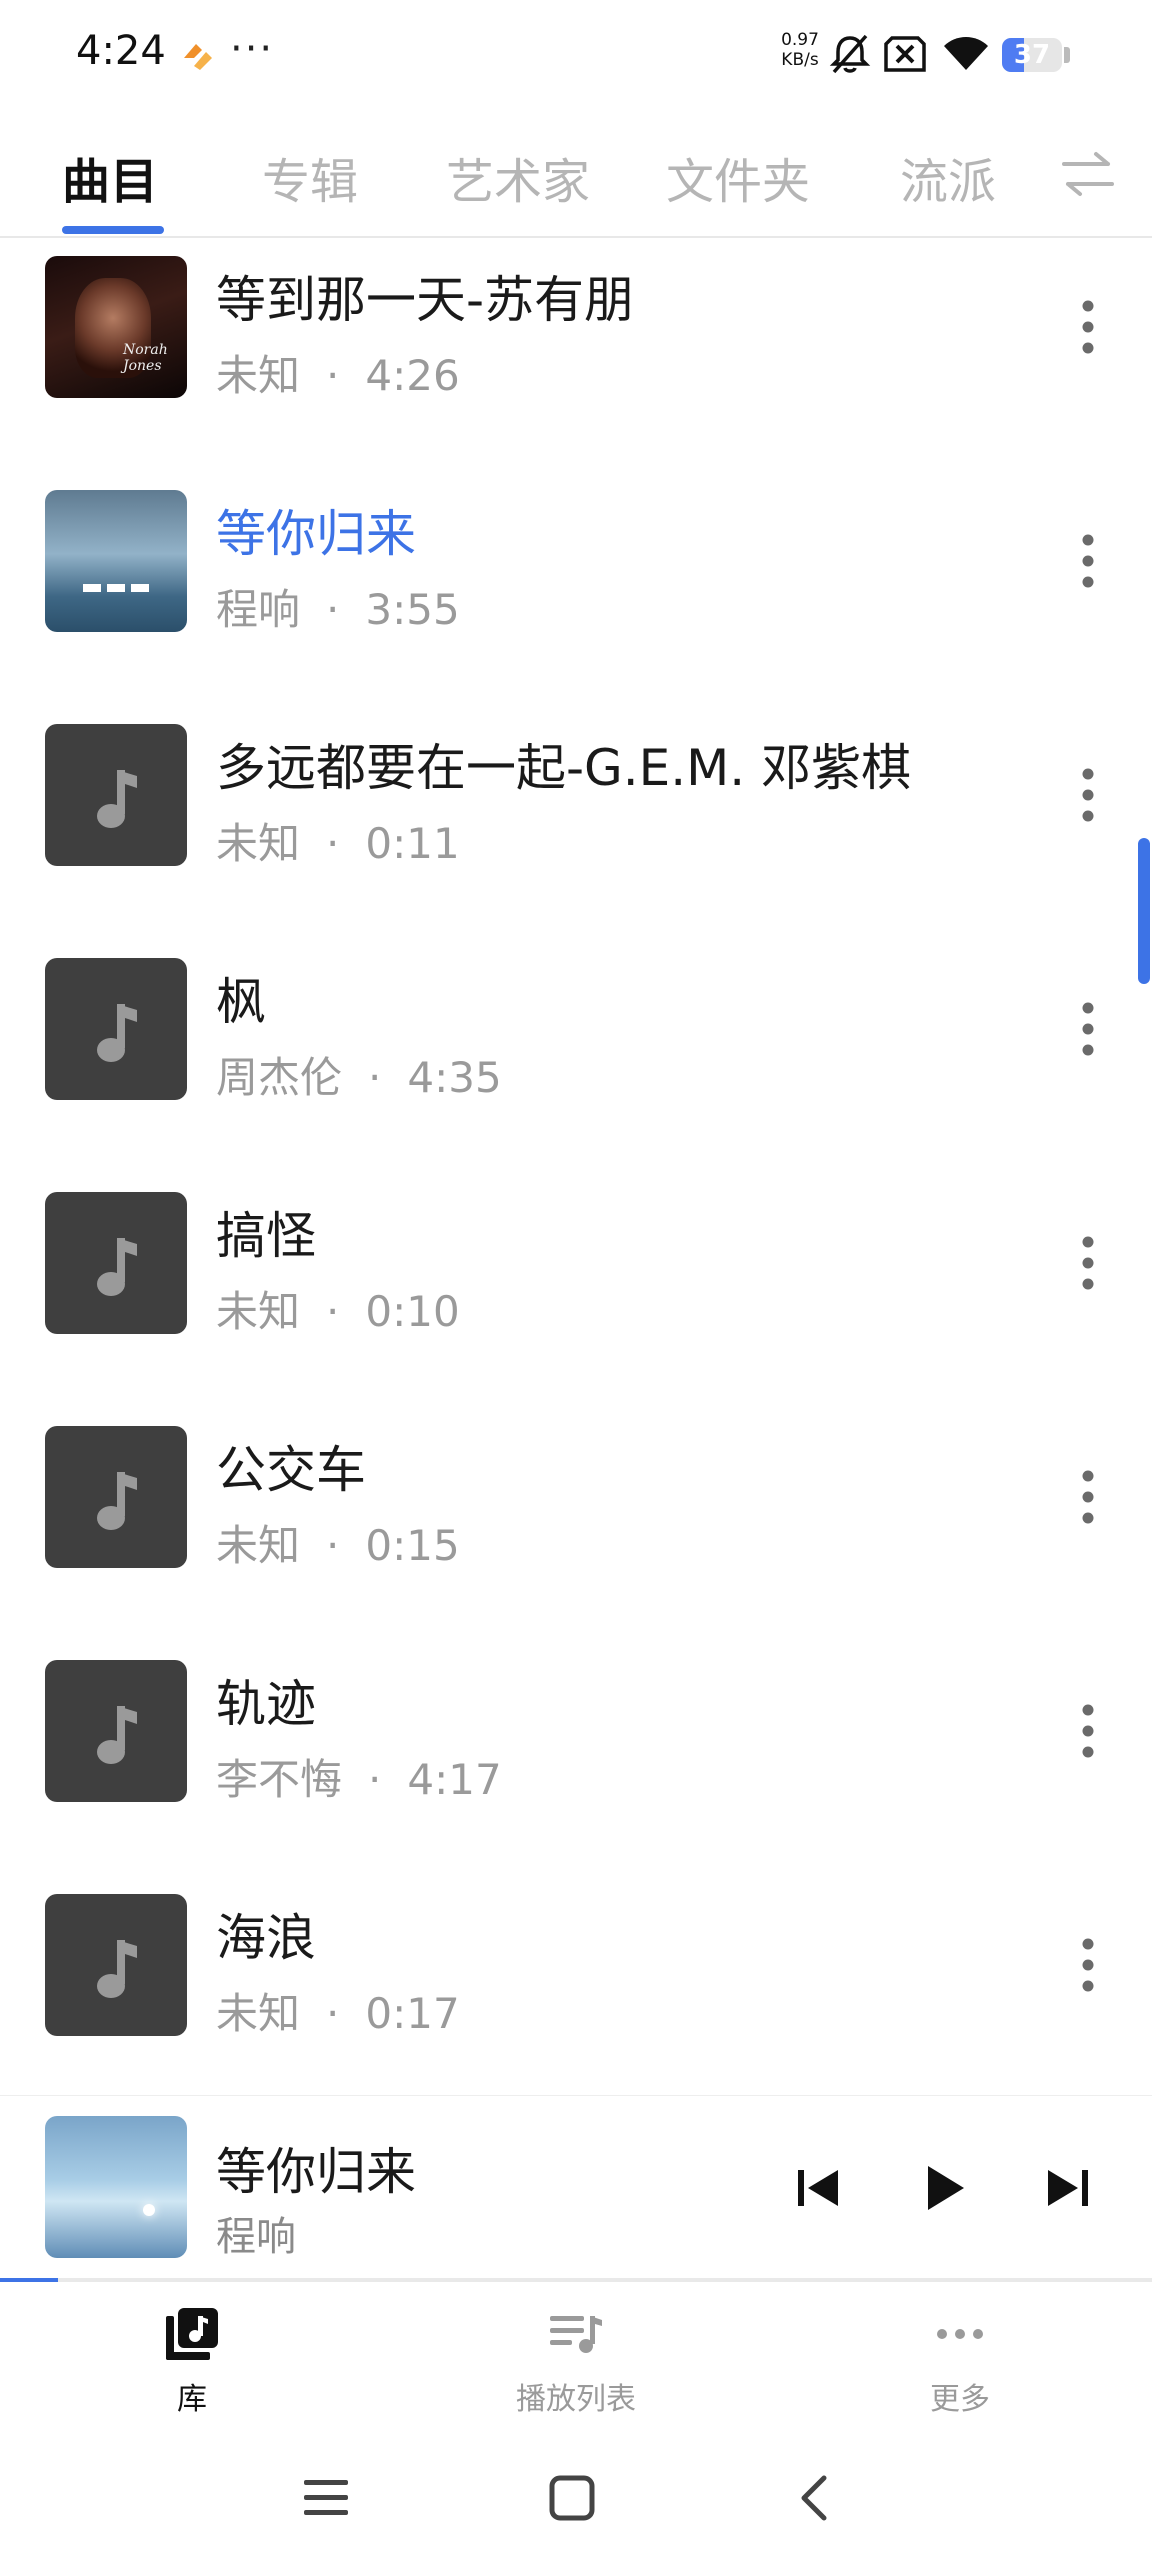 The height and width of the screenshot is (2560, 1152). What do you see at coordinates (565, 1986) in the screenshot?
I see `list-item: 海浪 未知 · 0:17` at bounding box center [565, 1986].